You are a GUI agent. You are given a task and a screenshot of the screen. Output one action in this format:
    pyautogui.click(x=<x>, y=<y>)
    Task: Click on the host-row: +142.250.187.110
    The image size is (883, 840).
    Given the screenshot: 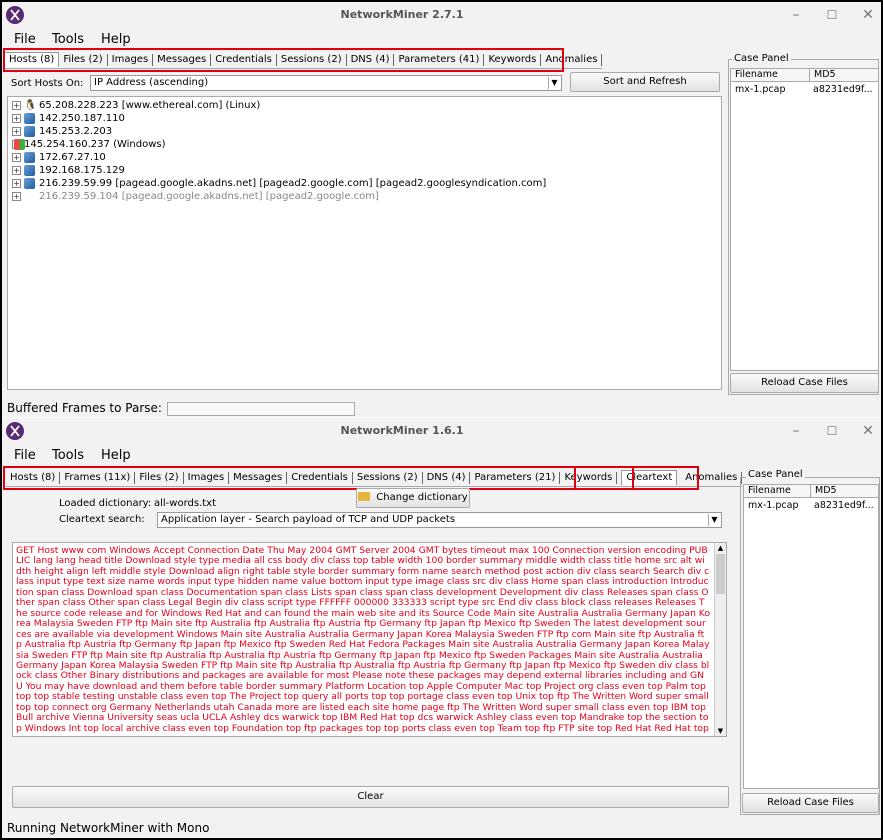 What is the action you would take?
    pyautogui.click(x=68, y=118)
    